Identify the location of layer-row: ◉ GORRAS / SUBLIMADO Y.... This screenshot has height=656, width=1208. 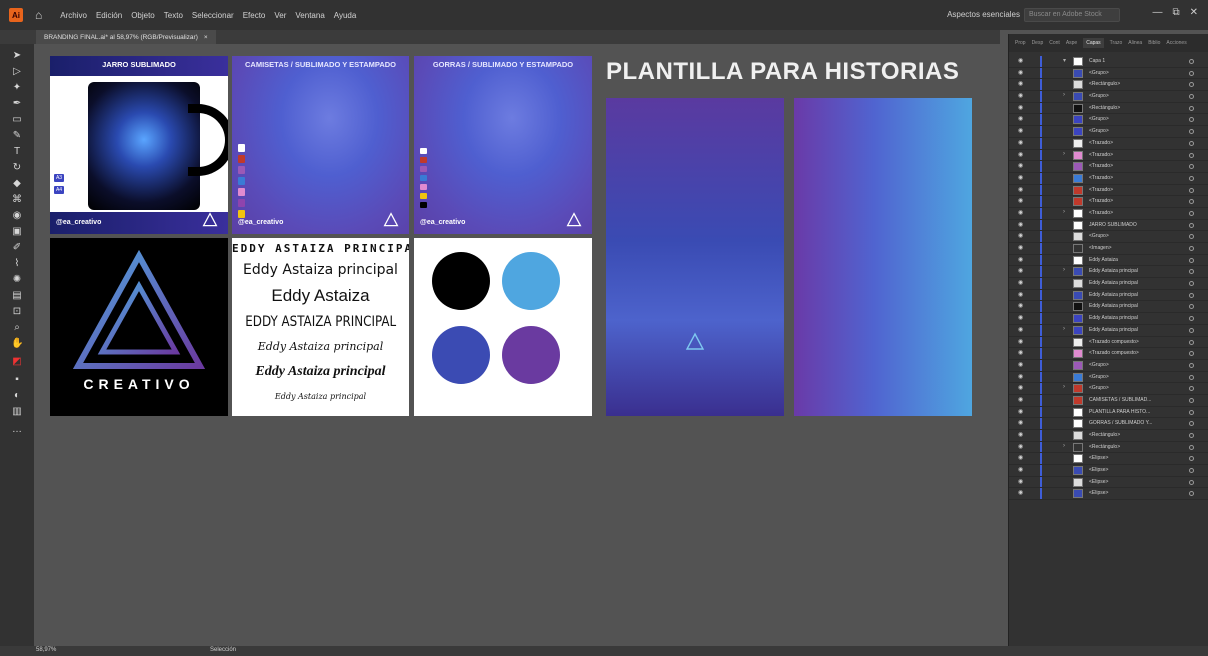
(1108, 424).